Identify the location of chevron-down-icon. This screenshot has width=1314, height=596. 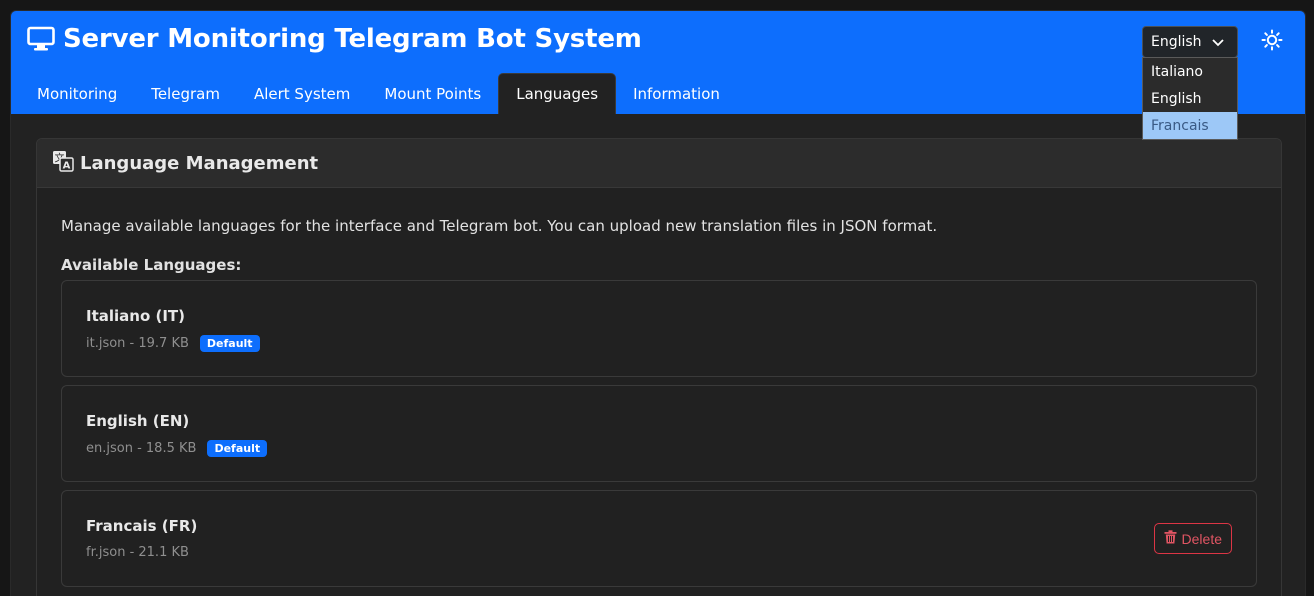
(1218, 44).